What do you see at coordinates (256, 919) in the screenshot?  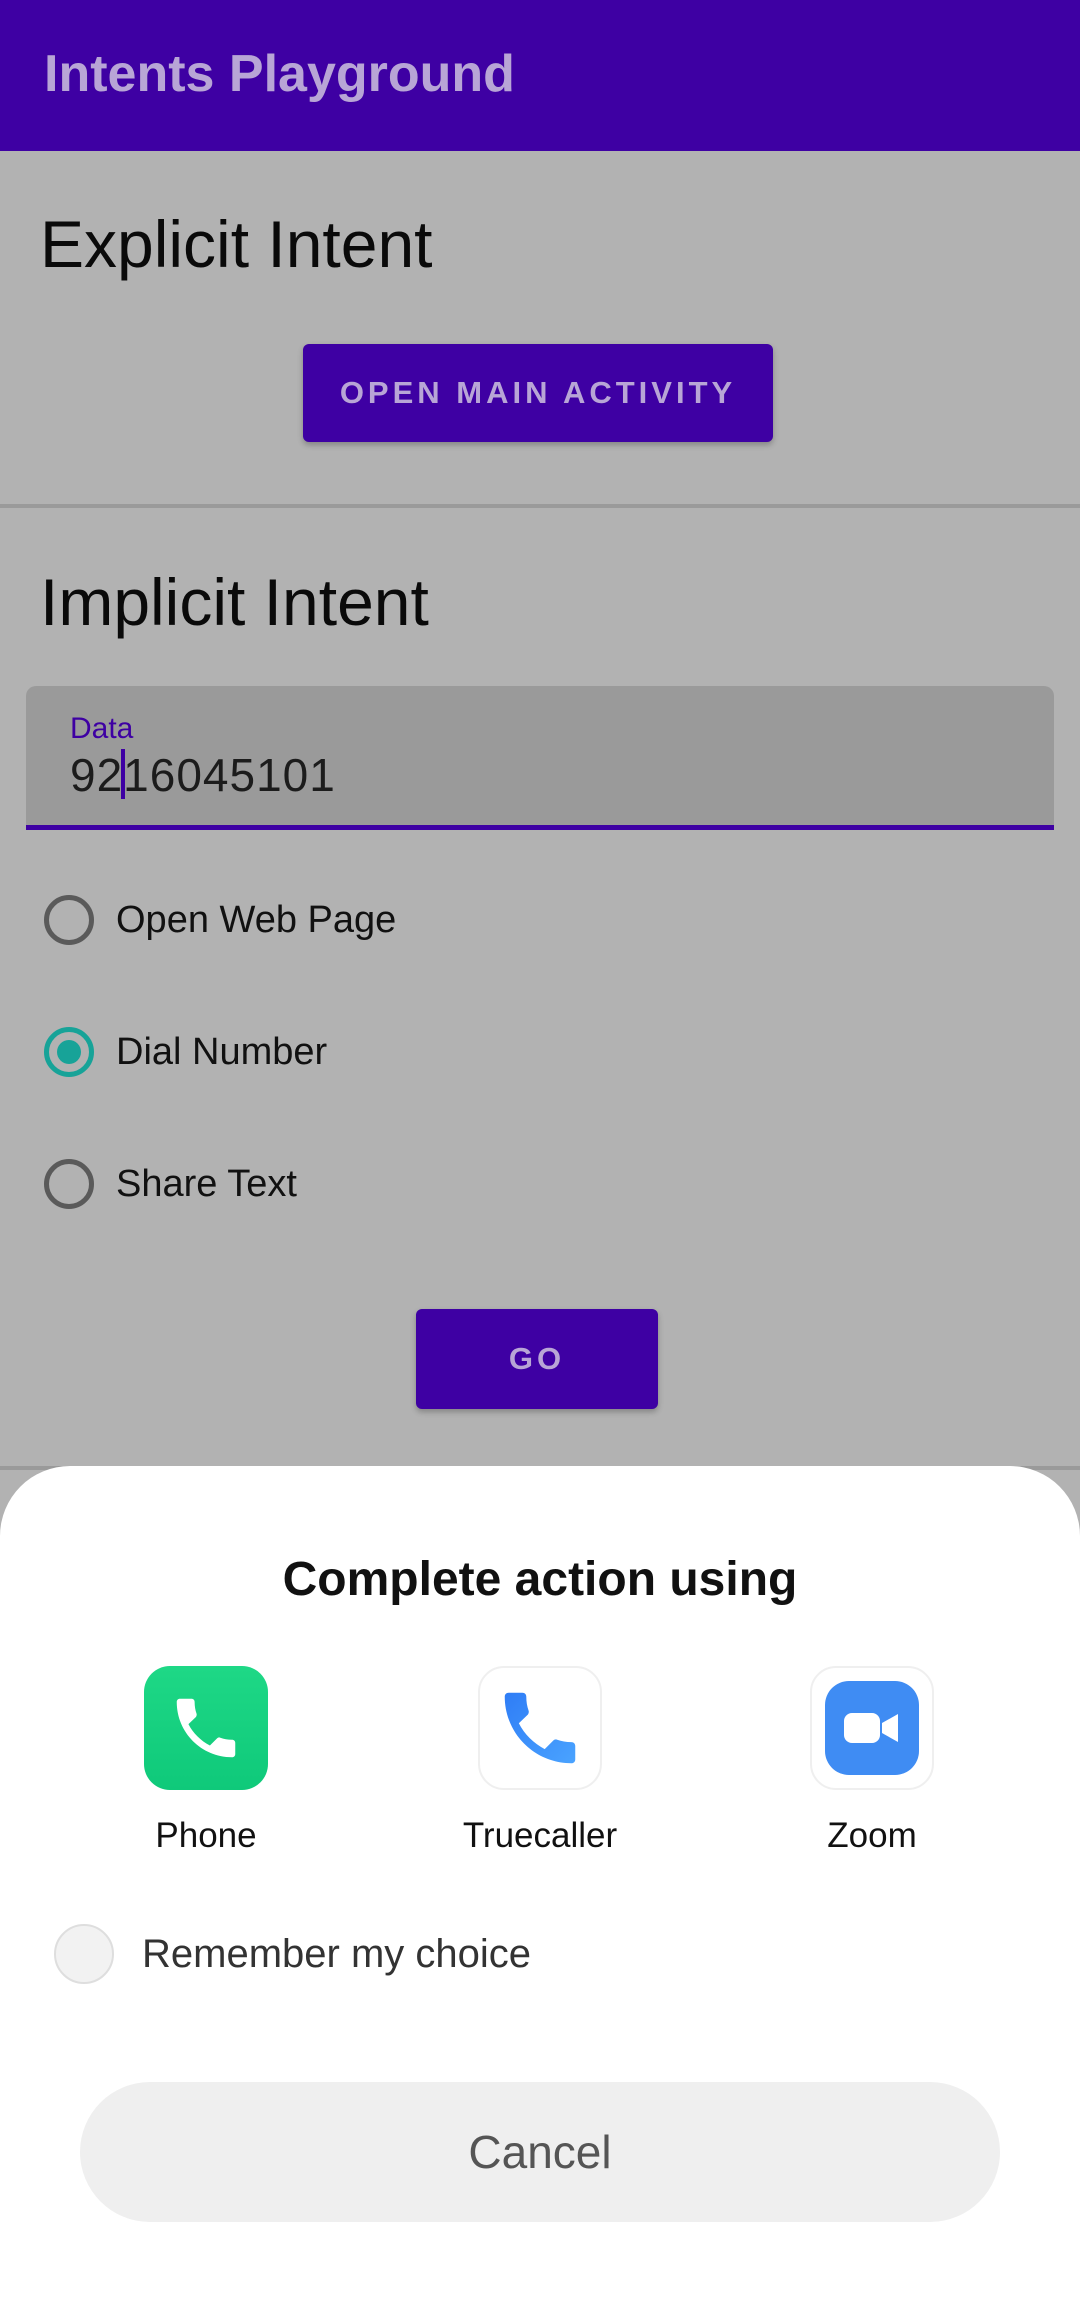 I see `radio-label: Open Web Page` at bounding box center [256, 919].